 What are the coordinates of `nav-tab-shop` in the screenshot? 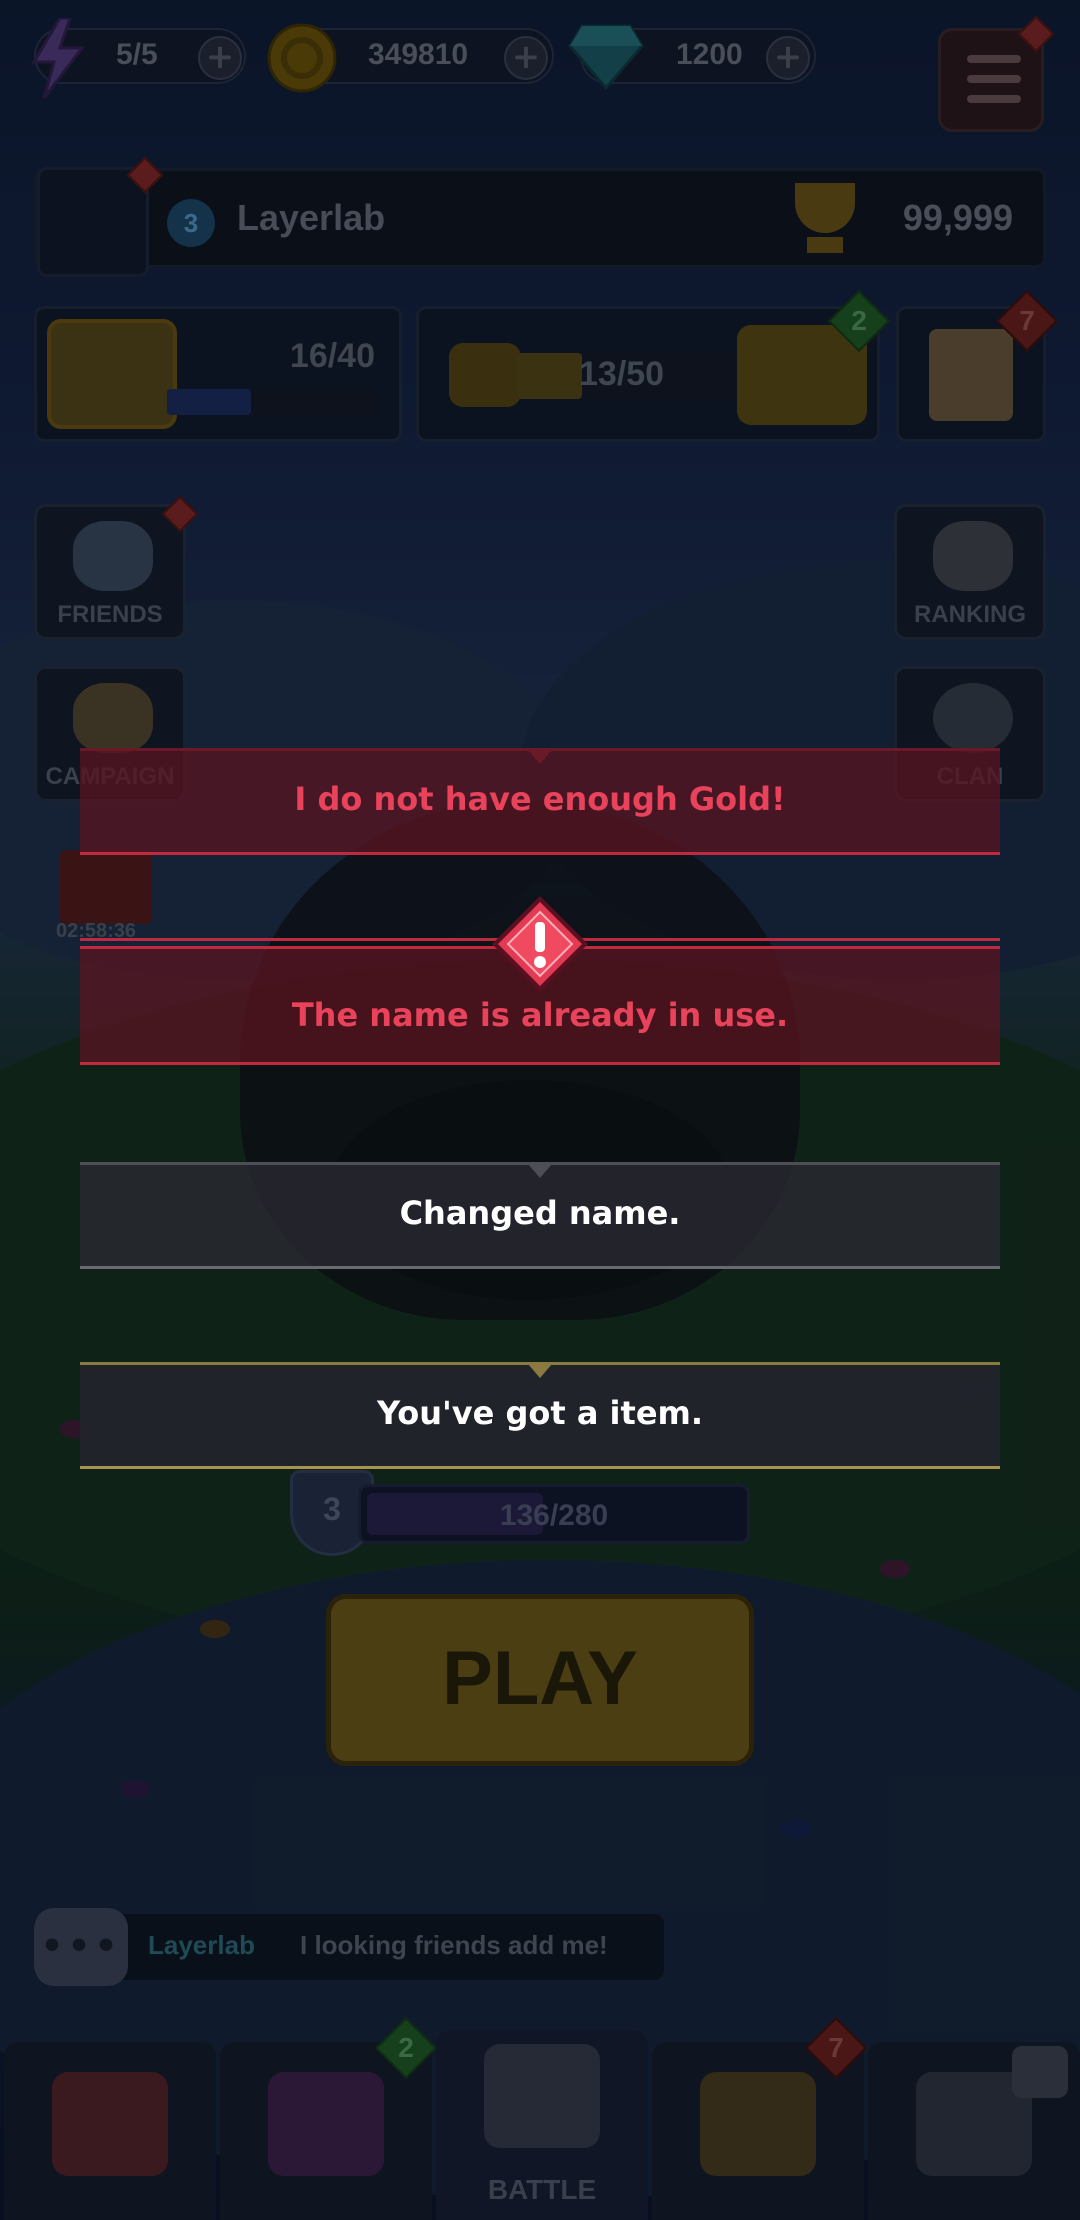 It's located at (110, 2131).